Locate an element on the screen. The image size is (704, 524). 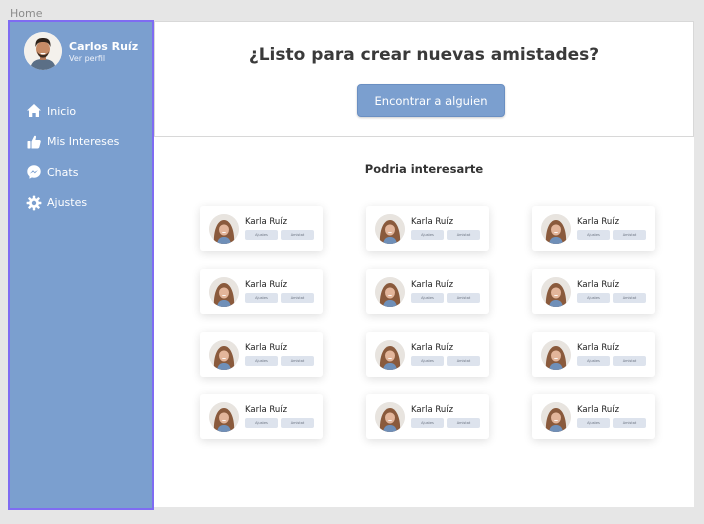
thumbs-up-icon is located at coordinates (34, 142).